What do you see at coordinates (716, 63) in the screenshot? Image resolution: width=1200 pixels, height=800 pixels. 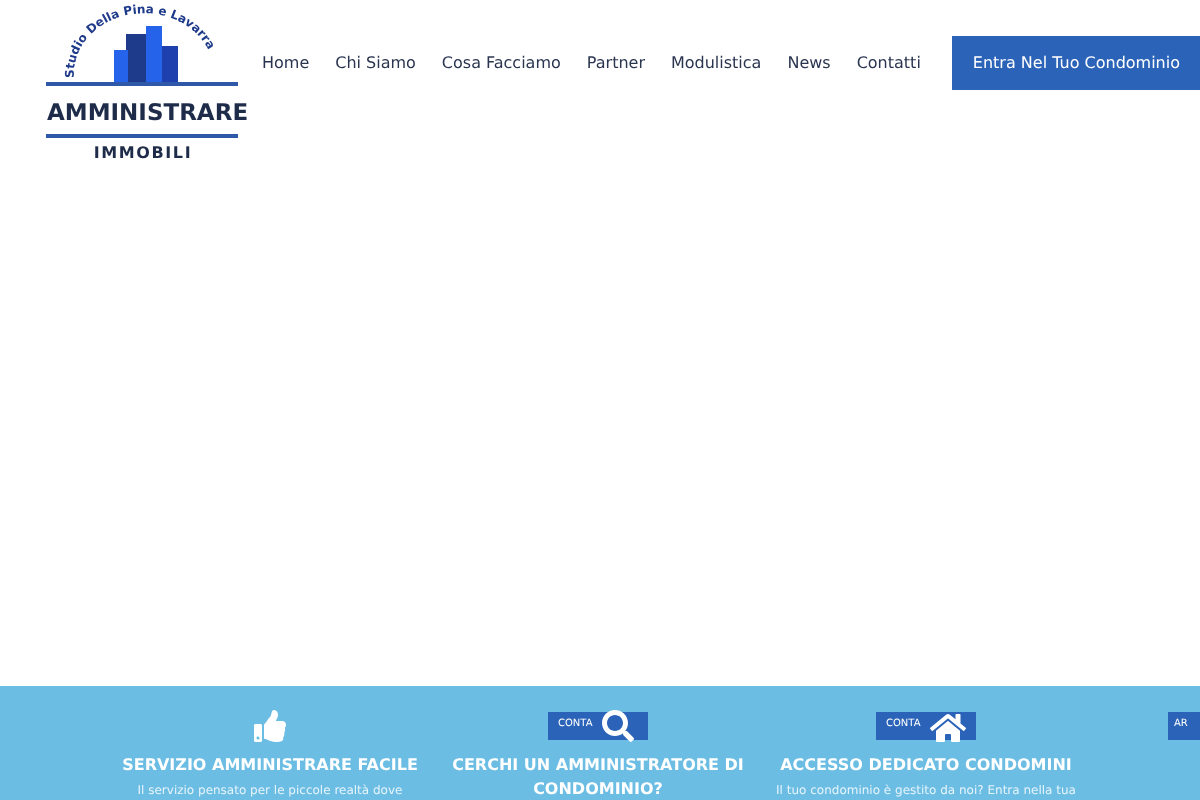 I see `nav-link: Modulistica` at bounding box center [716, 63].